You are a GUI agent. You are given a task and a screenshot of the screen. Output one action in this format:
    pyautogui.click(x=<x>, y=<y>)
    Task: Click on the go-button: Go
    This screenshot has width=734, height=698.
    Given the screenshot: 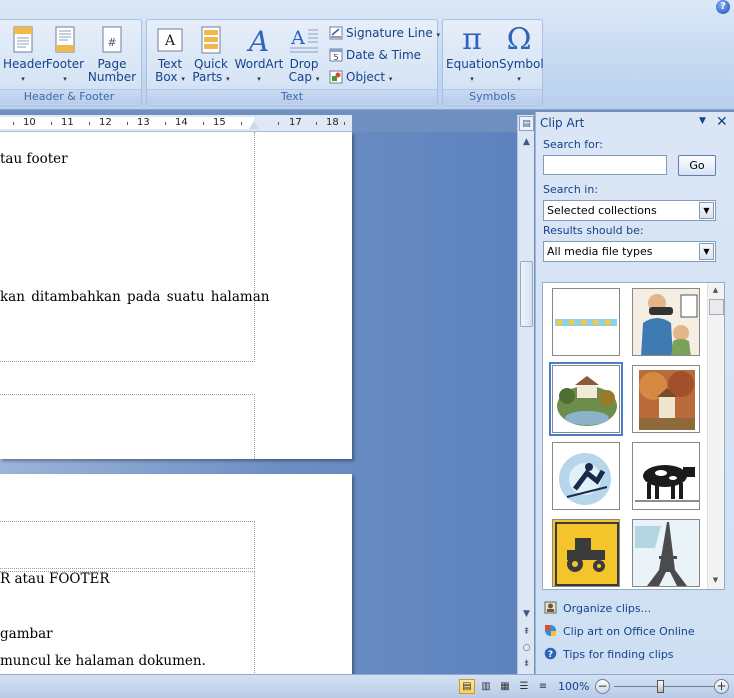 What is the action you would take?
    pyautogui.click(x=697, y=165)
    